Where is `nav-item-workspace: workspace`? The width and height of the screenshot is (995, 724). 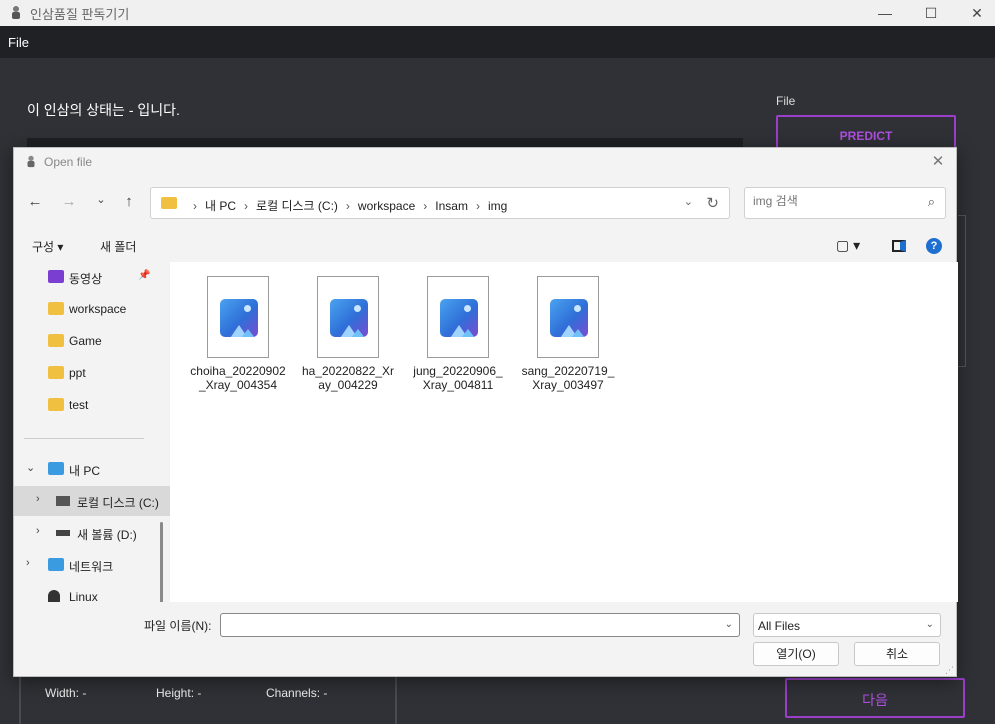
nav-item-workspace: workspace is located at coordinates (92, 309).